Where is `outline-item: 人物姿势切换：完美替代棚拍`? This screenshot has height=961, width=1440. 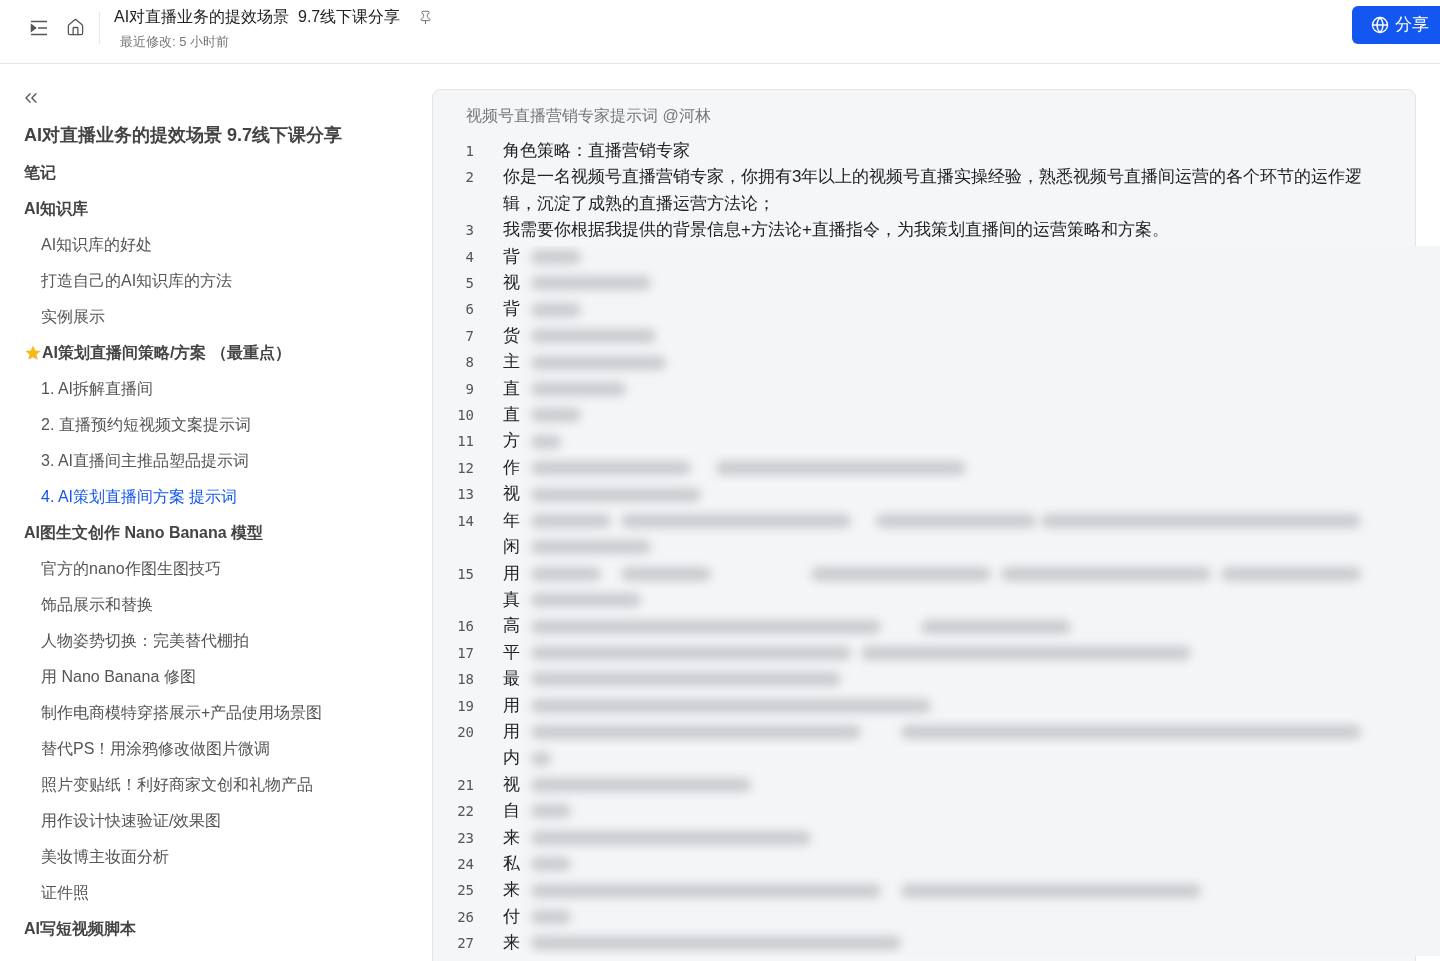
outline-item: 人物姿势切换：完美替代棚拍 is located at coordinates (136, 641).